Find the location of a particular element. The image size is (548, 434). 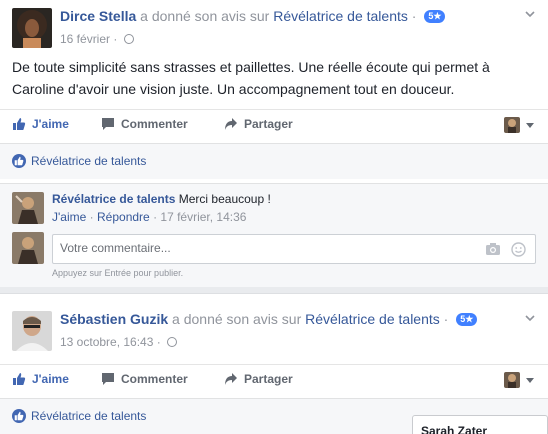

post-date: 13 octobre, 16:43 is located at coordinates (106, 342).